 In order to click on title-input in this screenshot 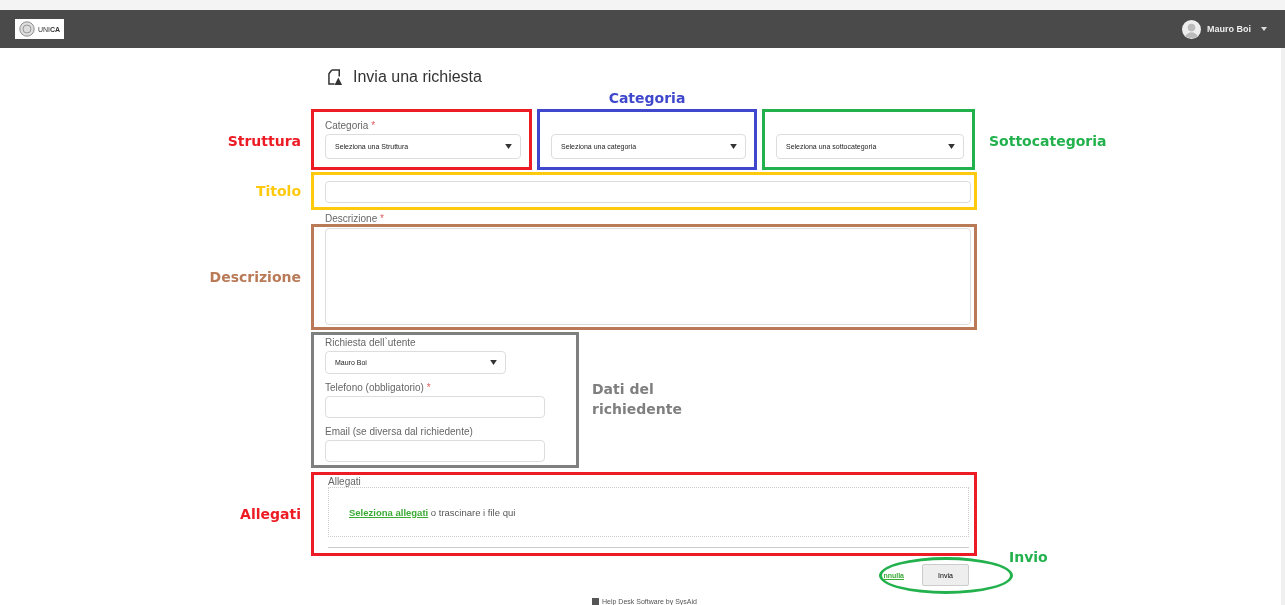, I will do `click(648, 192)`.